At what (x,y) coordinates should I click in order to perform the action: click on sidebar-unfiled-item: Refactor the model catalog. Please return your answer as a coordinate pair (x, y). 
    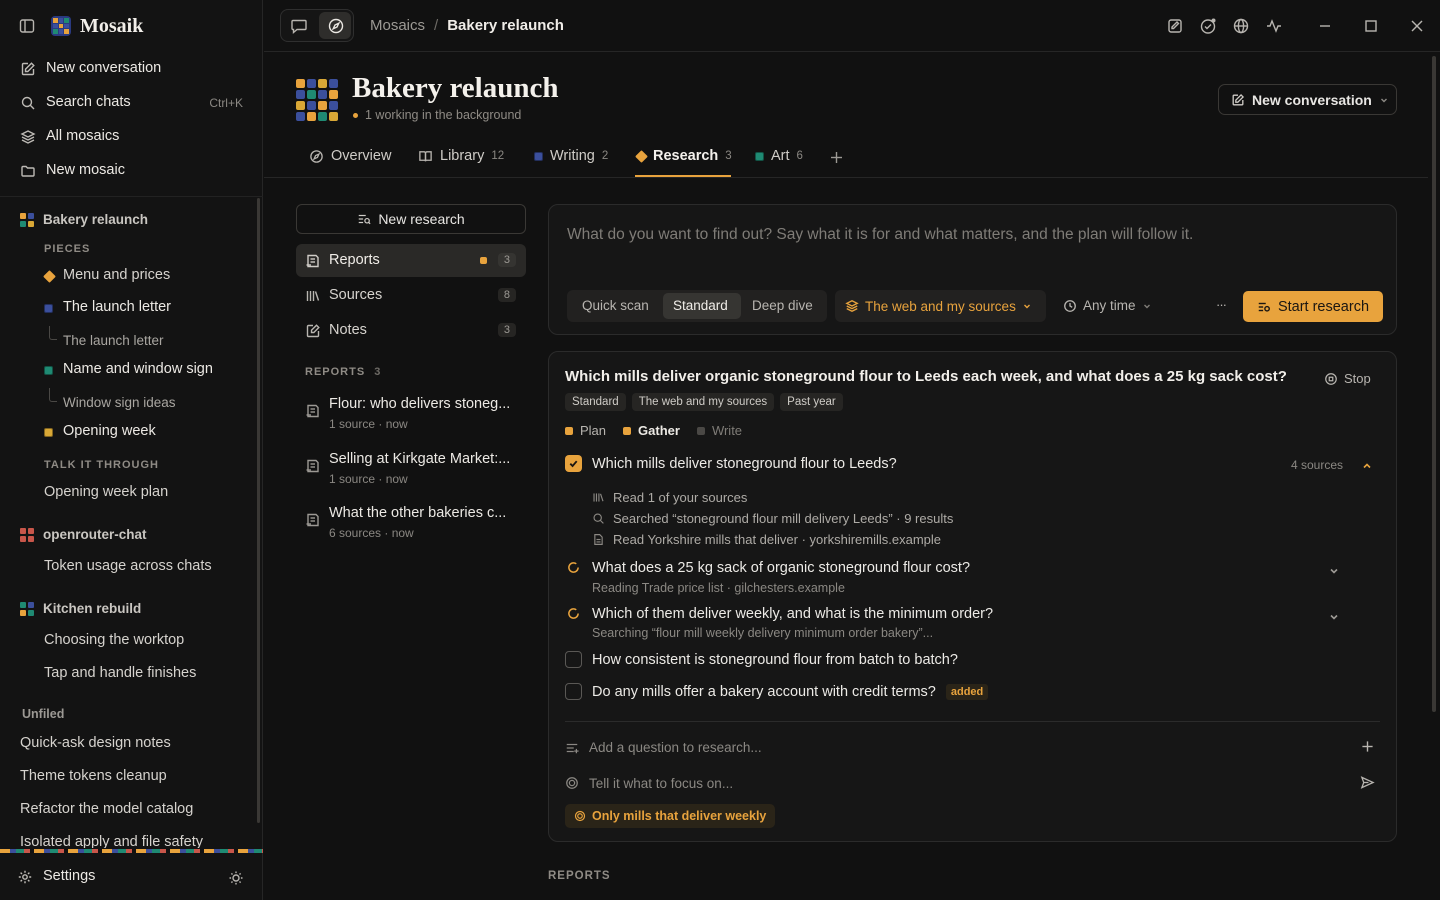
    Looking at the image, I should click on (106, 809).